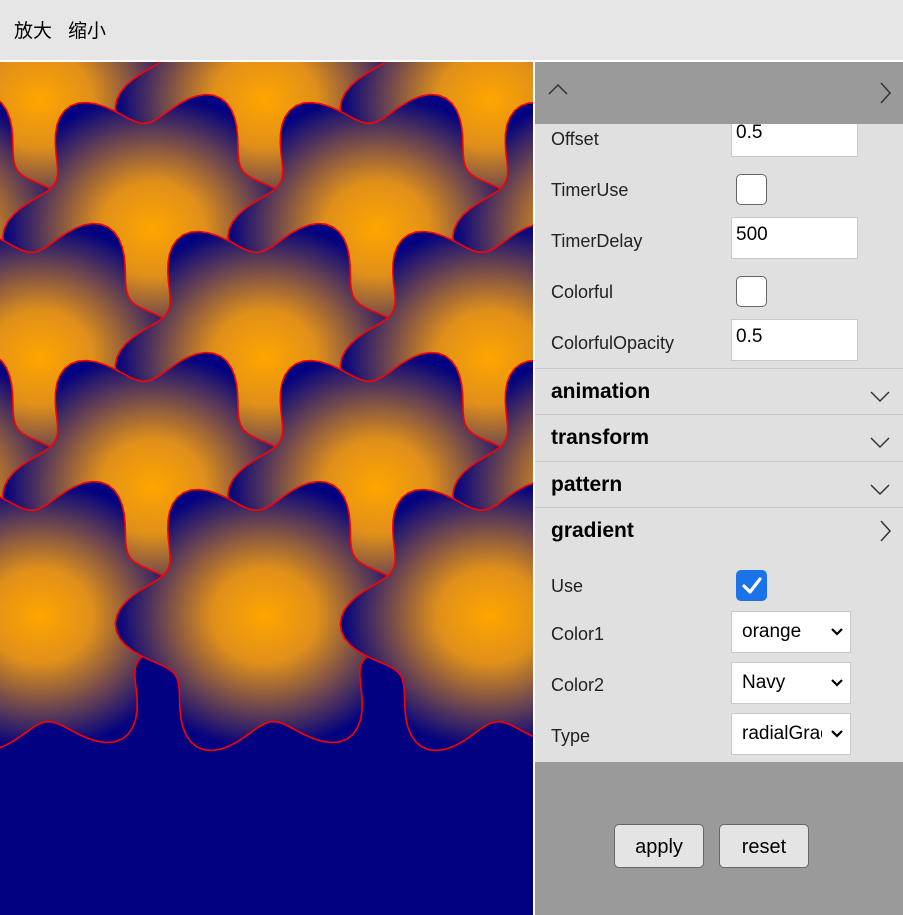  Describe the element at coordinates (87, 29) in the screenshot. I see `zoom-out-button: 缩小` at that location.